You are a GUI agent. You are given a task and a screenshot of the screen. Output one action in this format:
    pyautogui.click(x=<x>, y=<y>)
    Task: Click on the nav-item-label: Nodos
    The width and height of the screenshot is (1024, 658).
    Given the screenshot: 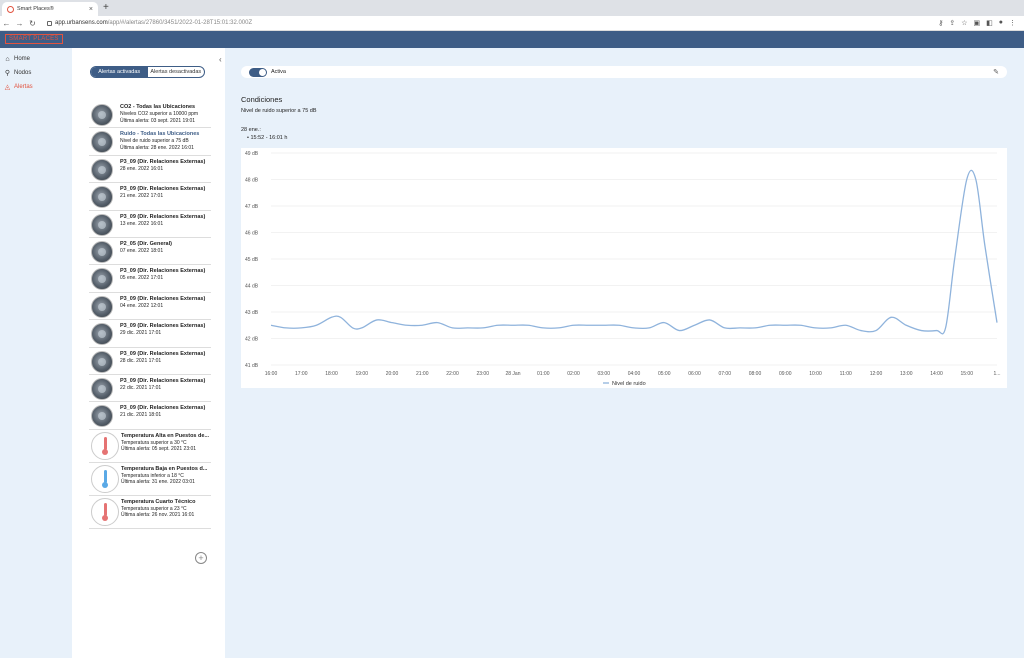 What is the action you would take?
    pyautogui.click(x=23, y=73)
    